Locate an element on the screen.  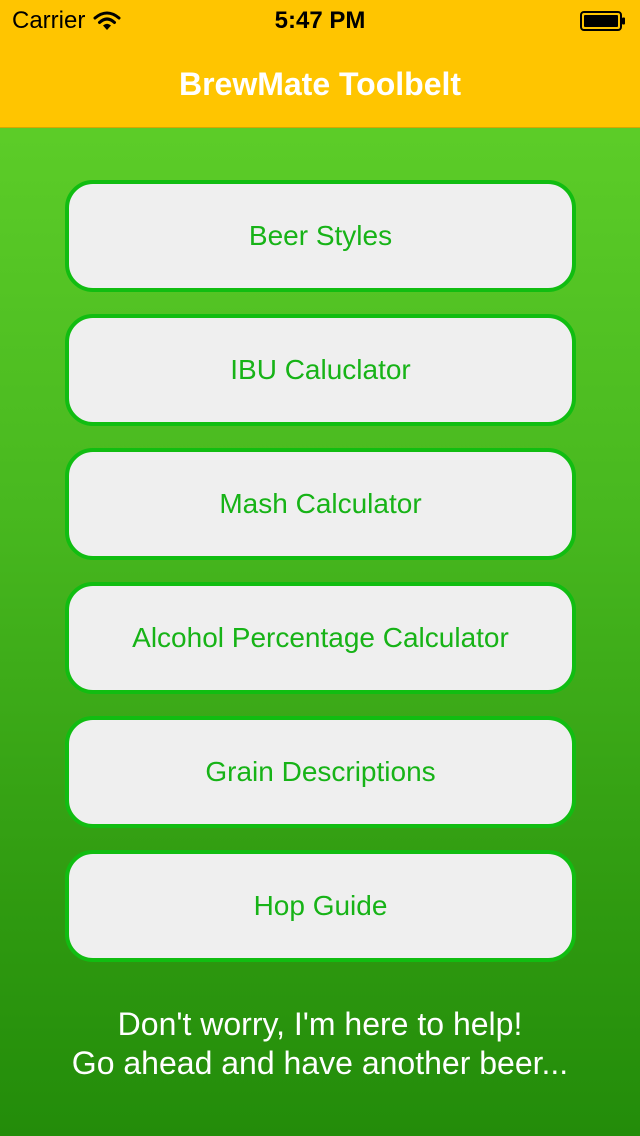
status-bar: Carrier 5:47 PM is located at coordinates (320, 20).